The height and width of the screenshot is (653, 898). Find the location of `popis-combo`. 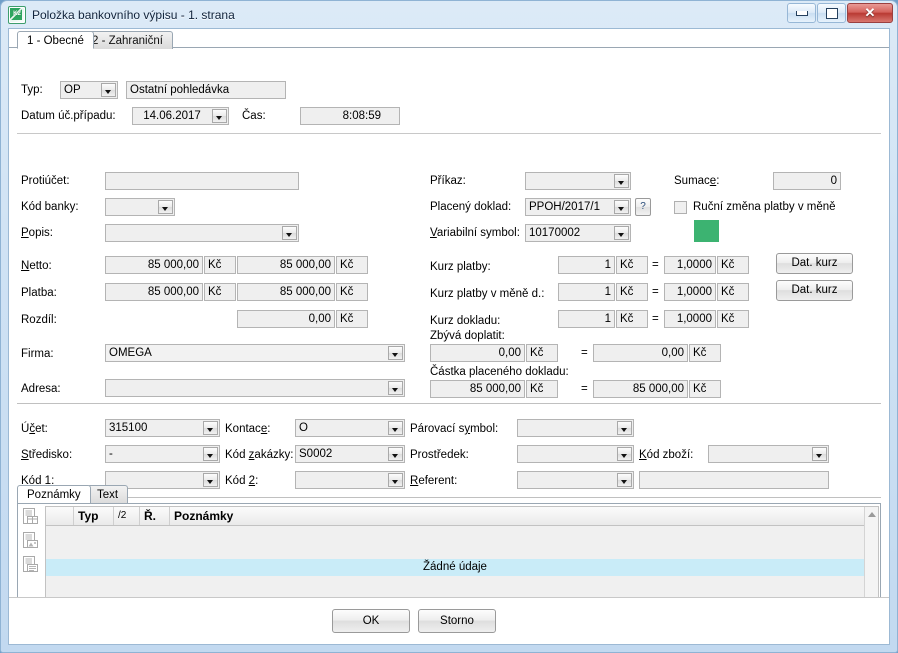

popis-combo is located at coordinates (202, 233).